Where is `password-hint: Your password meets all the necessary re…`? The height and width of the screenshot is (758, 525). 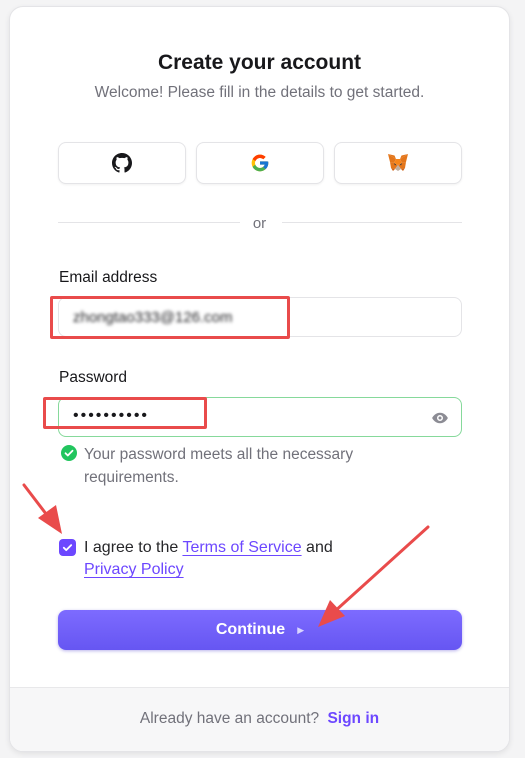
password-hint: Your password meets all the necessary re… is located at coordinates (219, 466).